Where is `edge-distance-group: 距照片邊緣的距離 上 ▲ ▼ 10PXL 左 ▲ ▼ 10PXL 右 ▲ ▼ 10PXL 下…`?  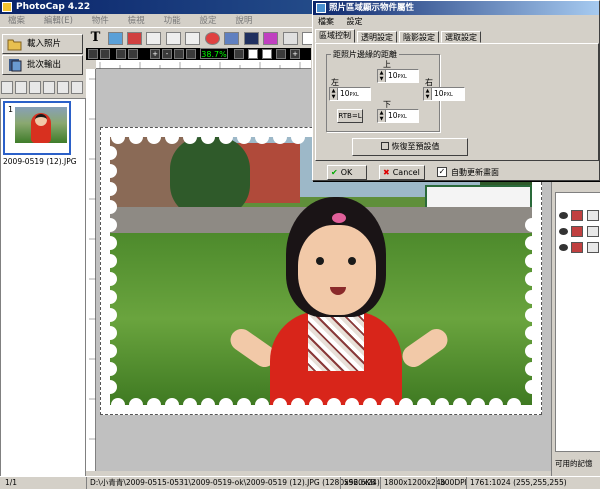 edge-distance-group: 距照片邊緣的距離 上 ▲ ▼ 10PXL 左 ▲ ▼ 10PXL 右 ▲ ▼ 10PXL 下… is located at coordinates (395, 90).